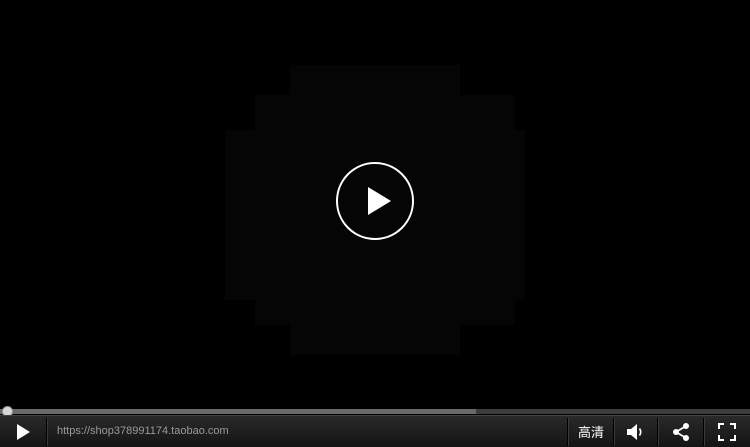 This screenshot has height=447, width=750. I want to click on fullscreen-icon, so click(727, 431).